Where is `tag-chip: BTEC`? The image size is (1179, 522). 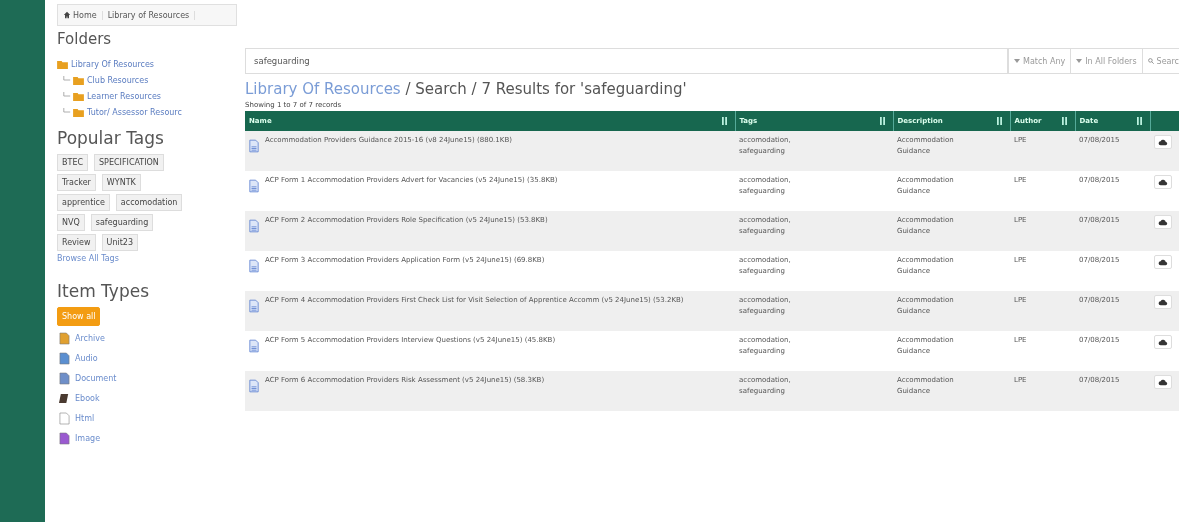
tag-chip: BTEC is located at coordinates (72, 162).